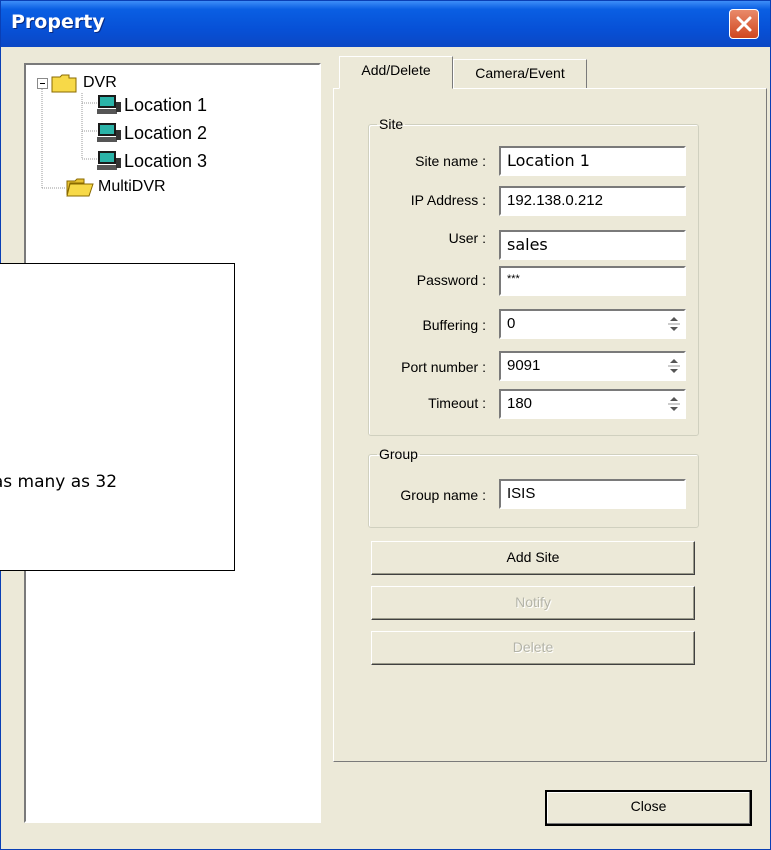  Describe the element at coordinates (80, 187) in the screenshot. I see `open-folder-icon` at that location.